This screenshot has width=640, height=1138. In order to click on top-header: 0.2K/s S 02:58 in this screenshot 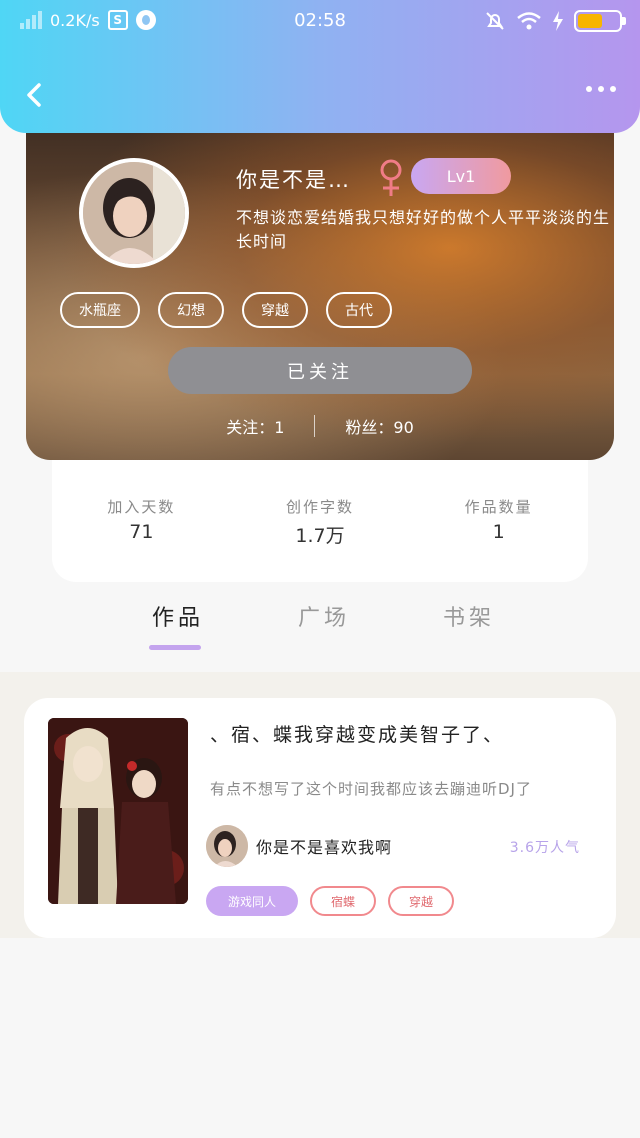, I will do `click(320, 66)`.